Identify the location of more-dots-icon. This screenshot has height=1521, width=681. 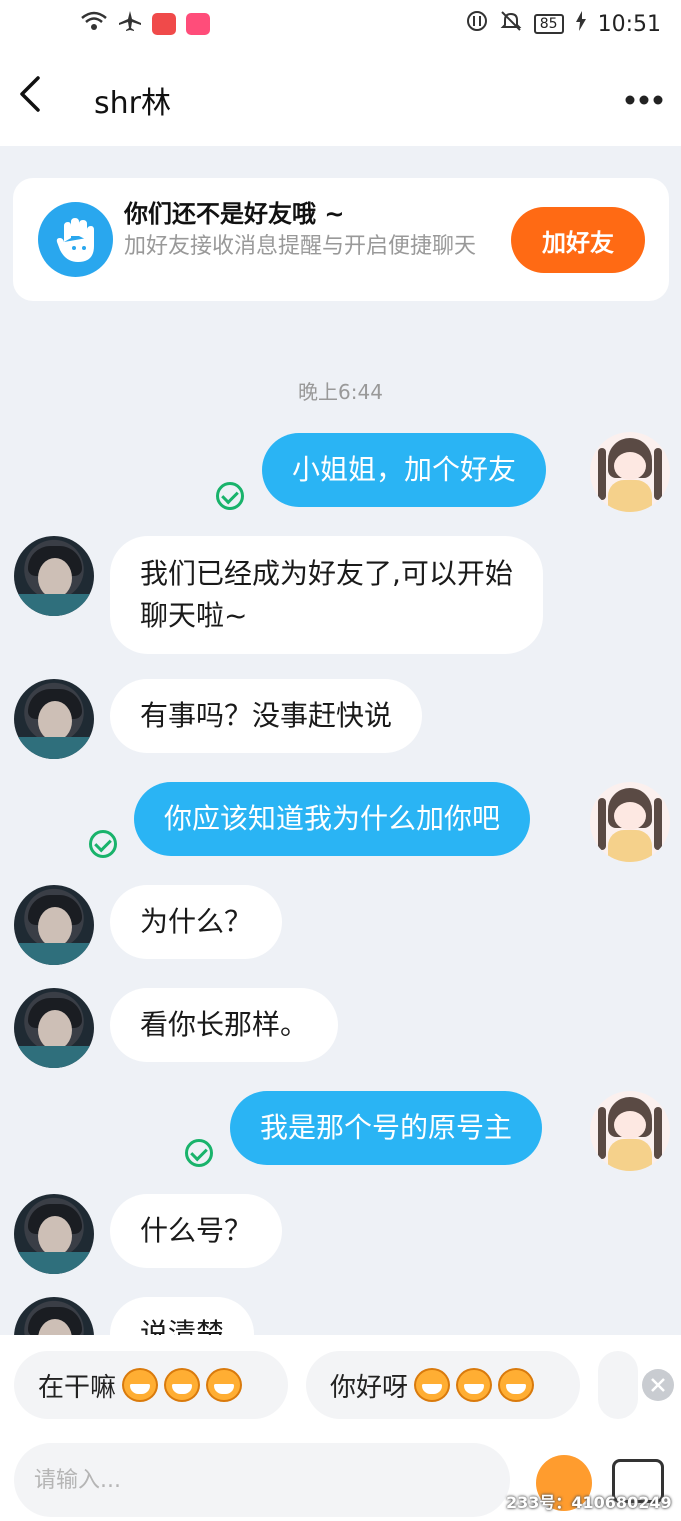
(644, 100).